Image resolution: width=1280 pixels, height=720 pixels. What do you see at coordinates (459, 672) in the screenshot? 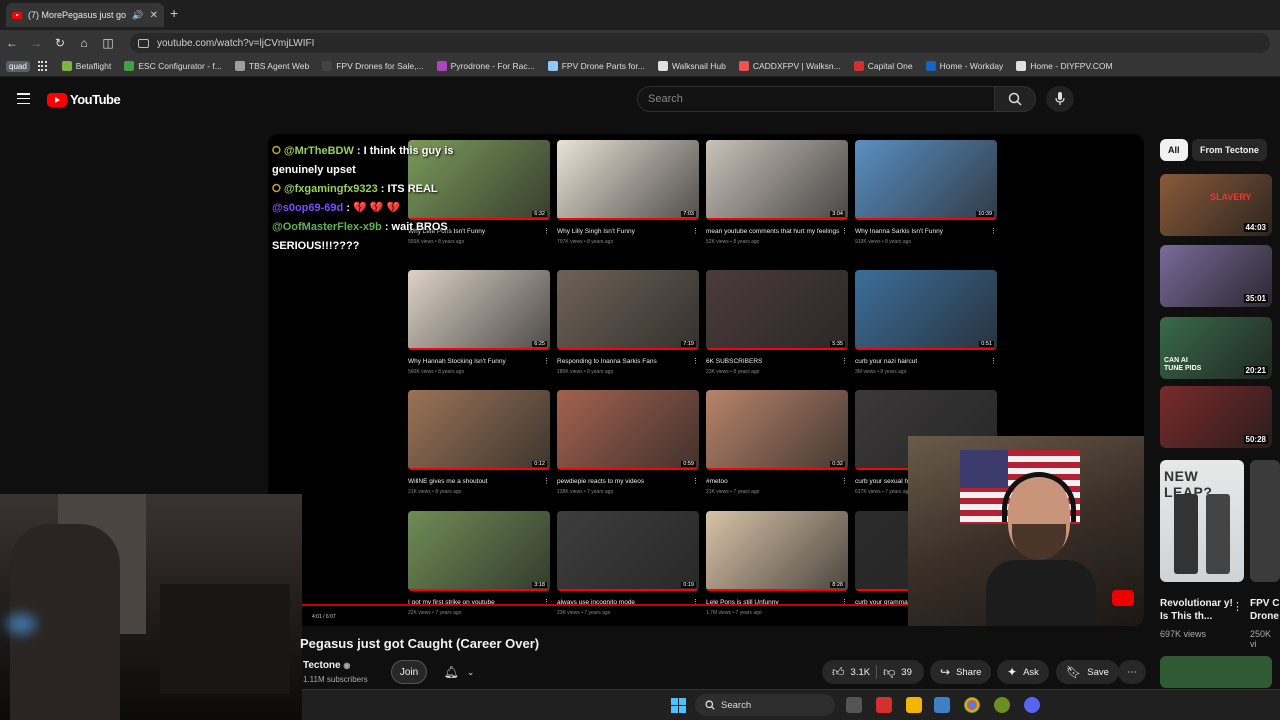
I see `notifications-button: 🔔︎ ⌄` at bounding box center [459, 672].